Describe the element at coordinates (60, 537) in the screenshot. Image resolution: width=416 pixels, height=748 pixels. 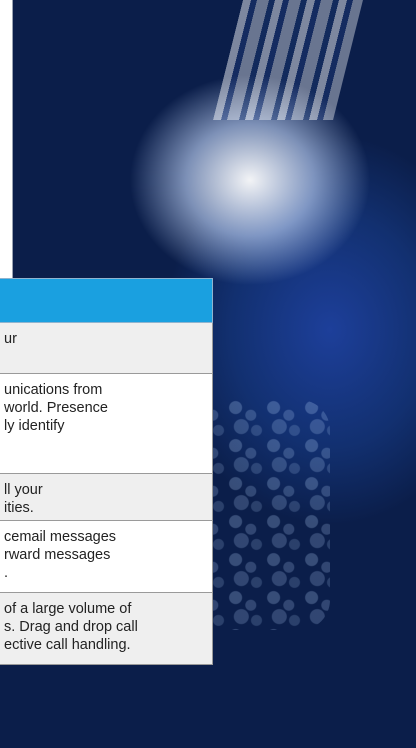
I see `row-text: cemail messages` at that location.